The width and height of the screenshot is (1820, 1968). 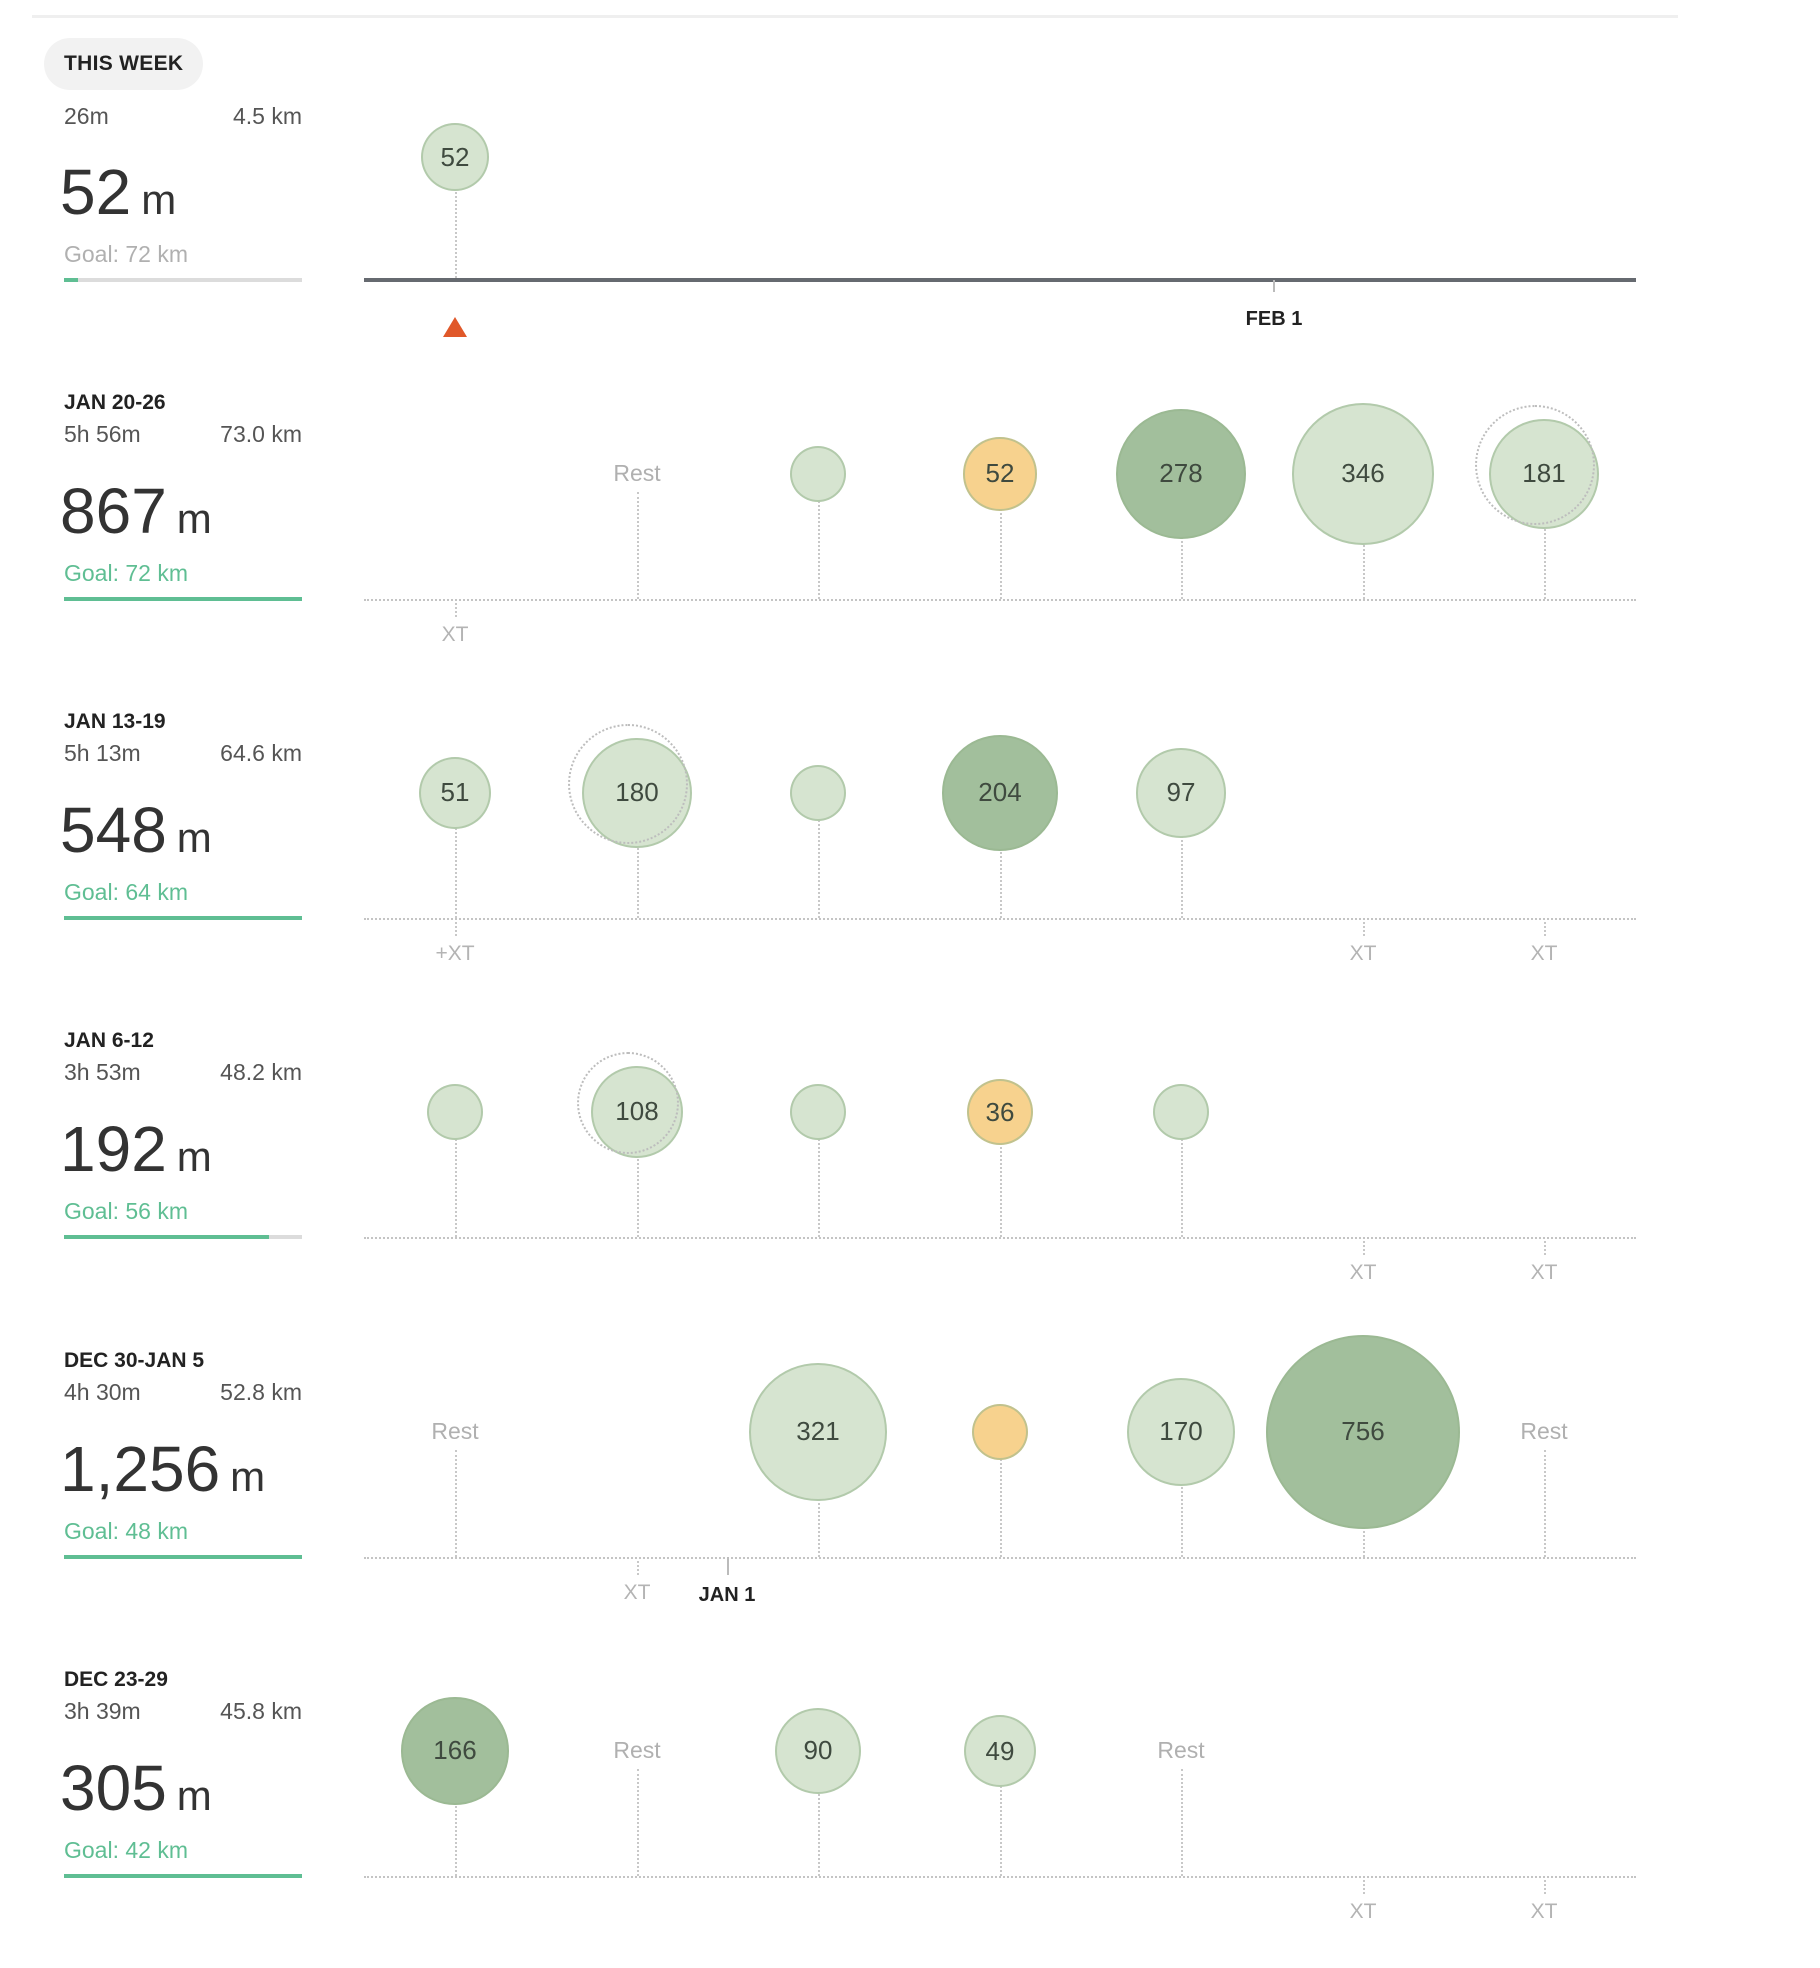 What do you see at coordinates (126, 892) in the screenshot?
I see `week-goal: Goal: 64 km` at bounding box center [126, 892].